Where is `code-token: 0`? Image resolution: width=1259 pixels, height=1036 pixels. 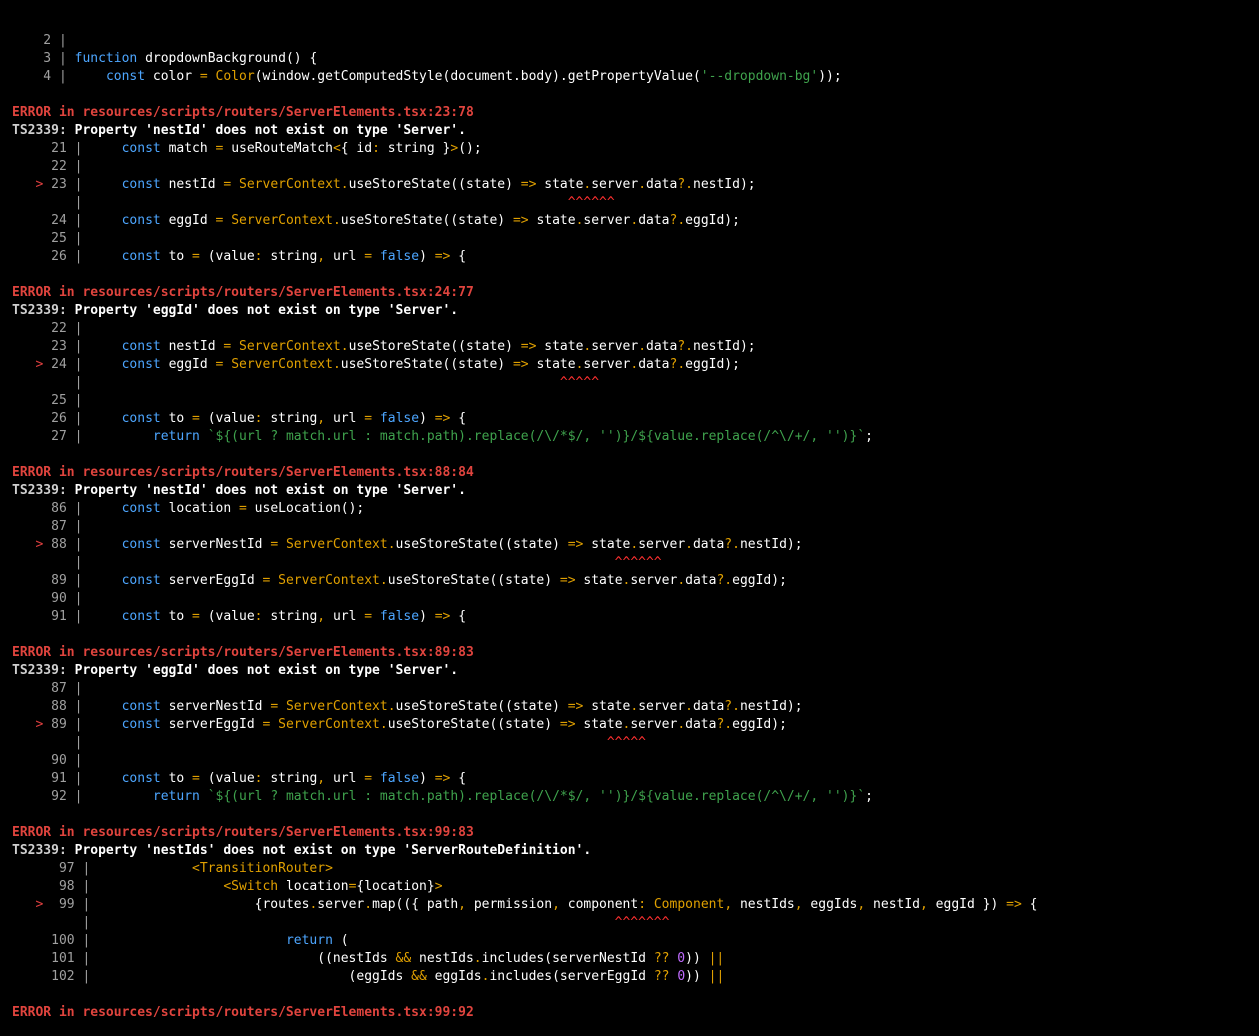 code-token: 0 is located at coordinates (681, 958).